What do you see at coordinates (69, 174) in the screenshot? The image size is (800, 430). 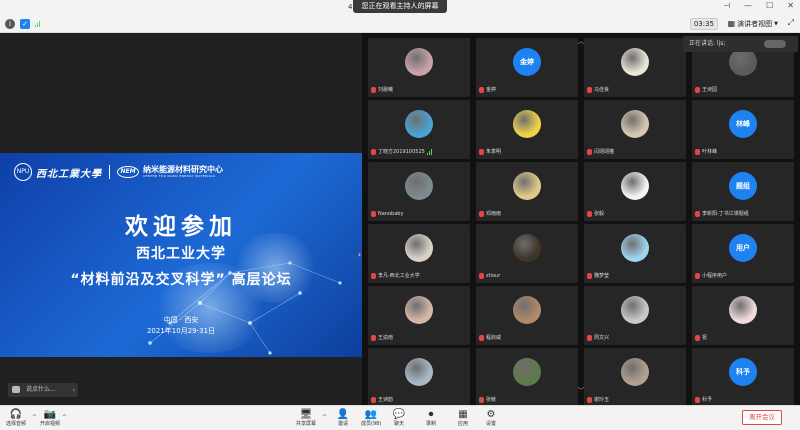 I see `university-logo-text: 西北工業大學` at bounding box center [69, 174].